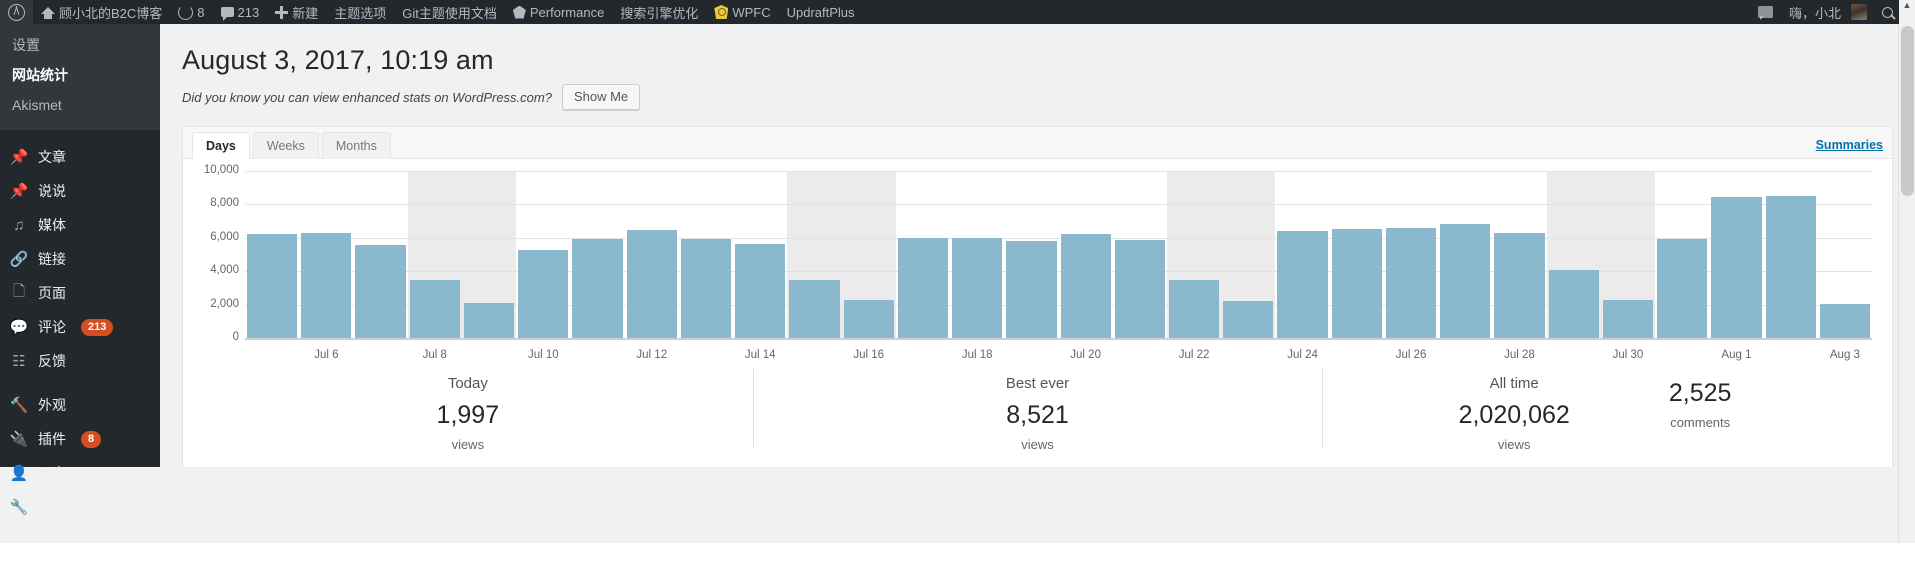  What do you see at coordinates (80, 75) in the screenshot?
I see `sidebar-item-site-stats: 网站统计` at bounding box center [80, 75].